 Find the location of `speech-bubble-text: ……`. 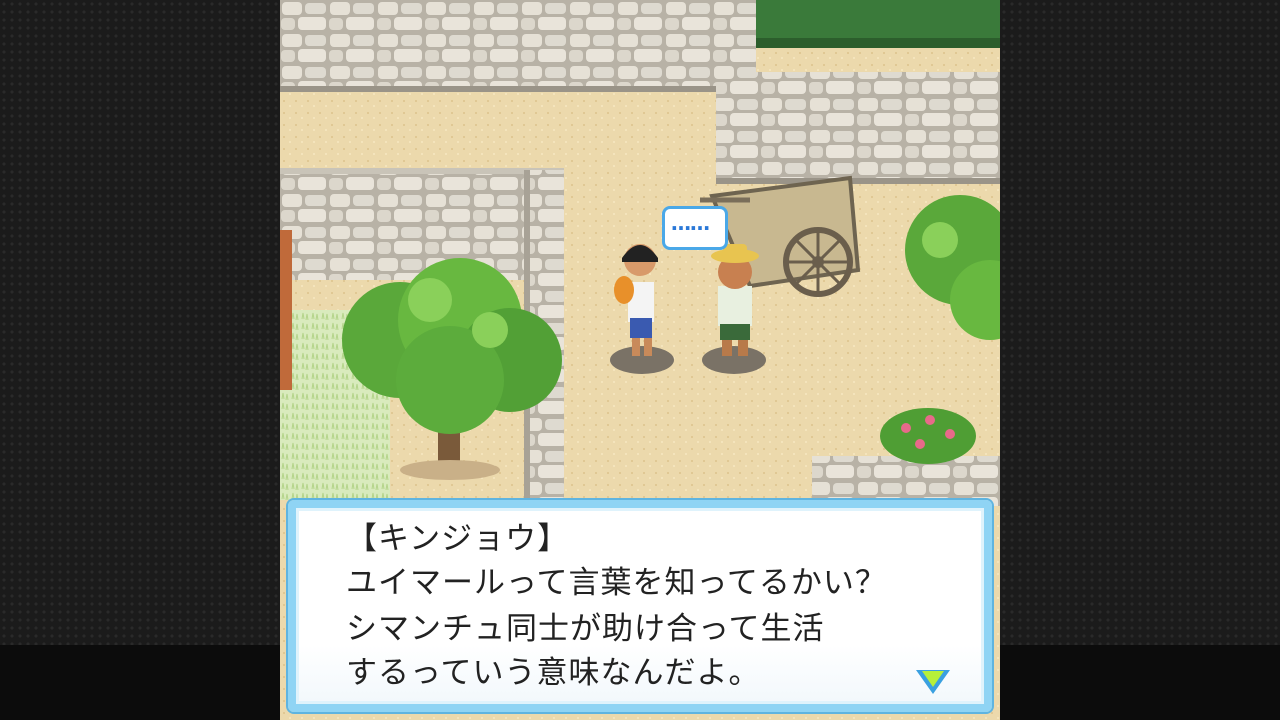

speech-bubble-text: …… is located at coordinates (690, 223).